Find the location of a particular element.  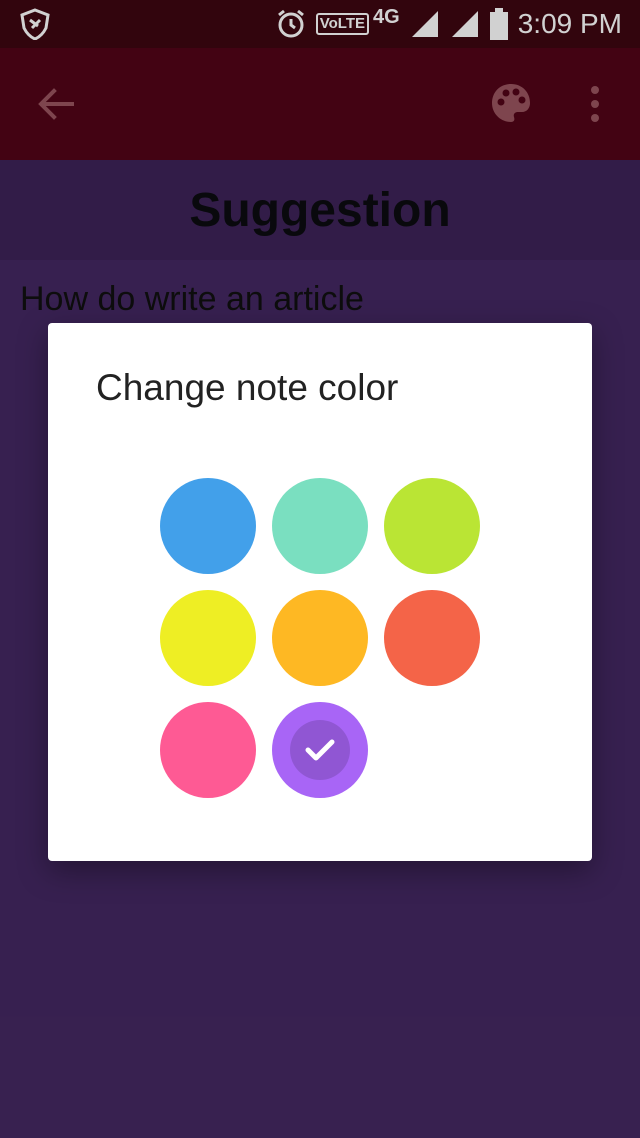

color-swatch-orange is located at coordinates (320, 638).